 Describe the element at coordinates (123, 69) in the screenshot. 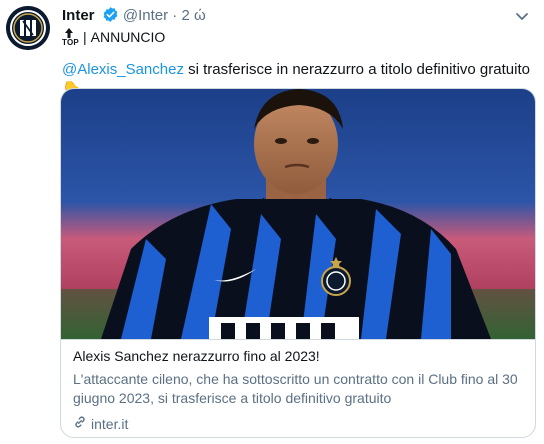

I see `mention-link: @Alexis_Sanchez` at that location.